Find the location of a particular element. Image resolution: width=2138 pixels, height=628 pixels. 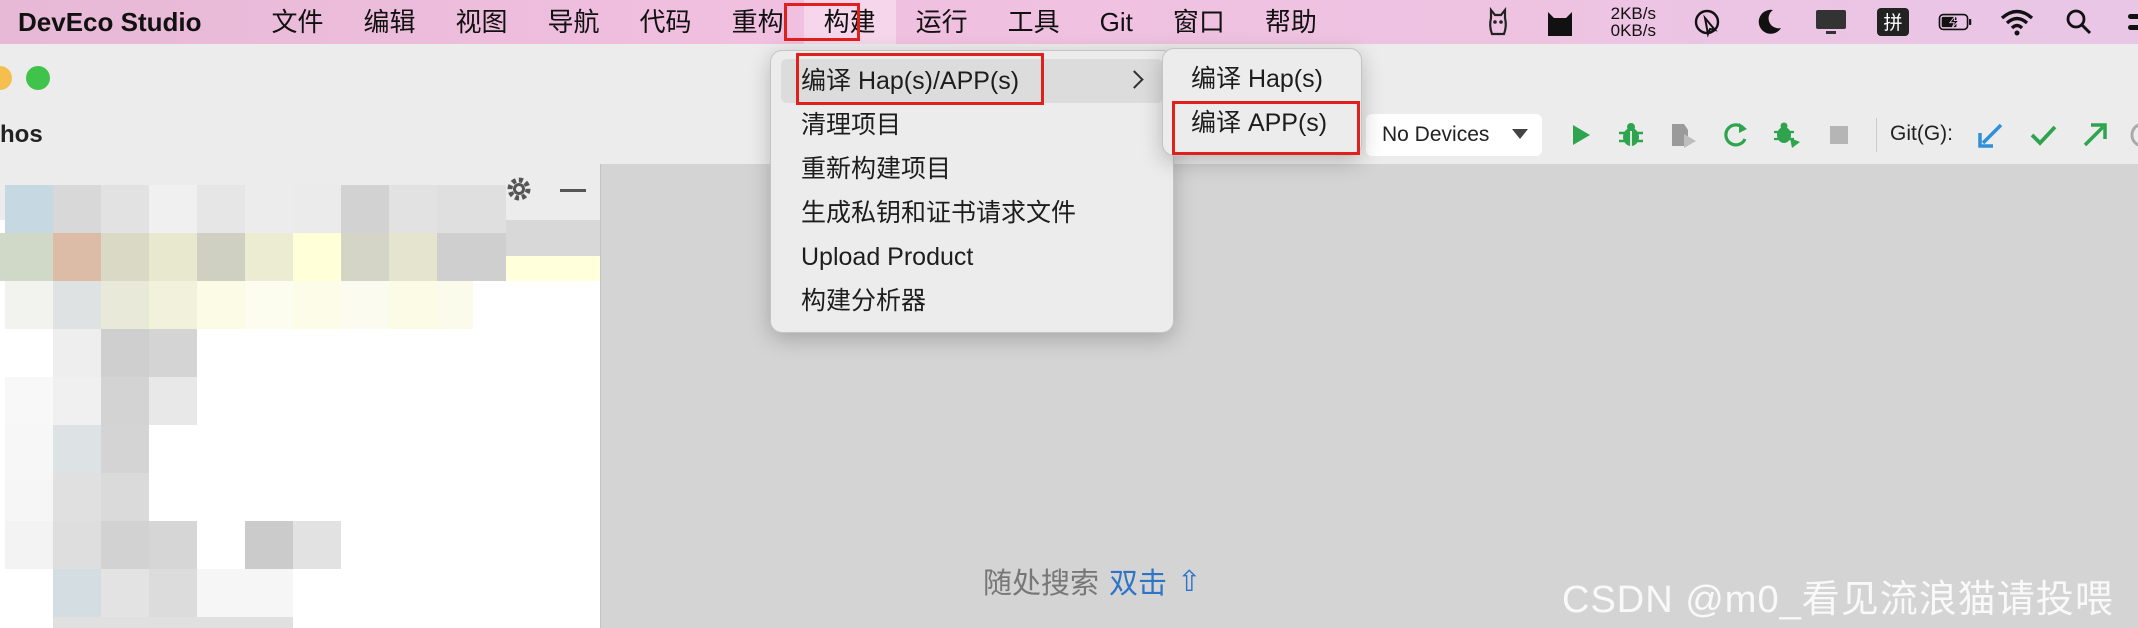

status-area: 2KB/s 0KB/s 拼 is located at coordinates (1802, 22).